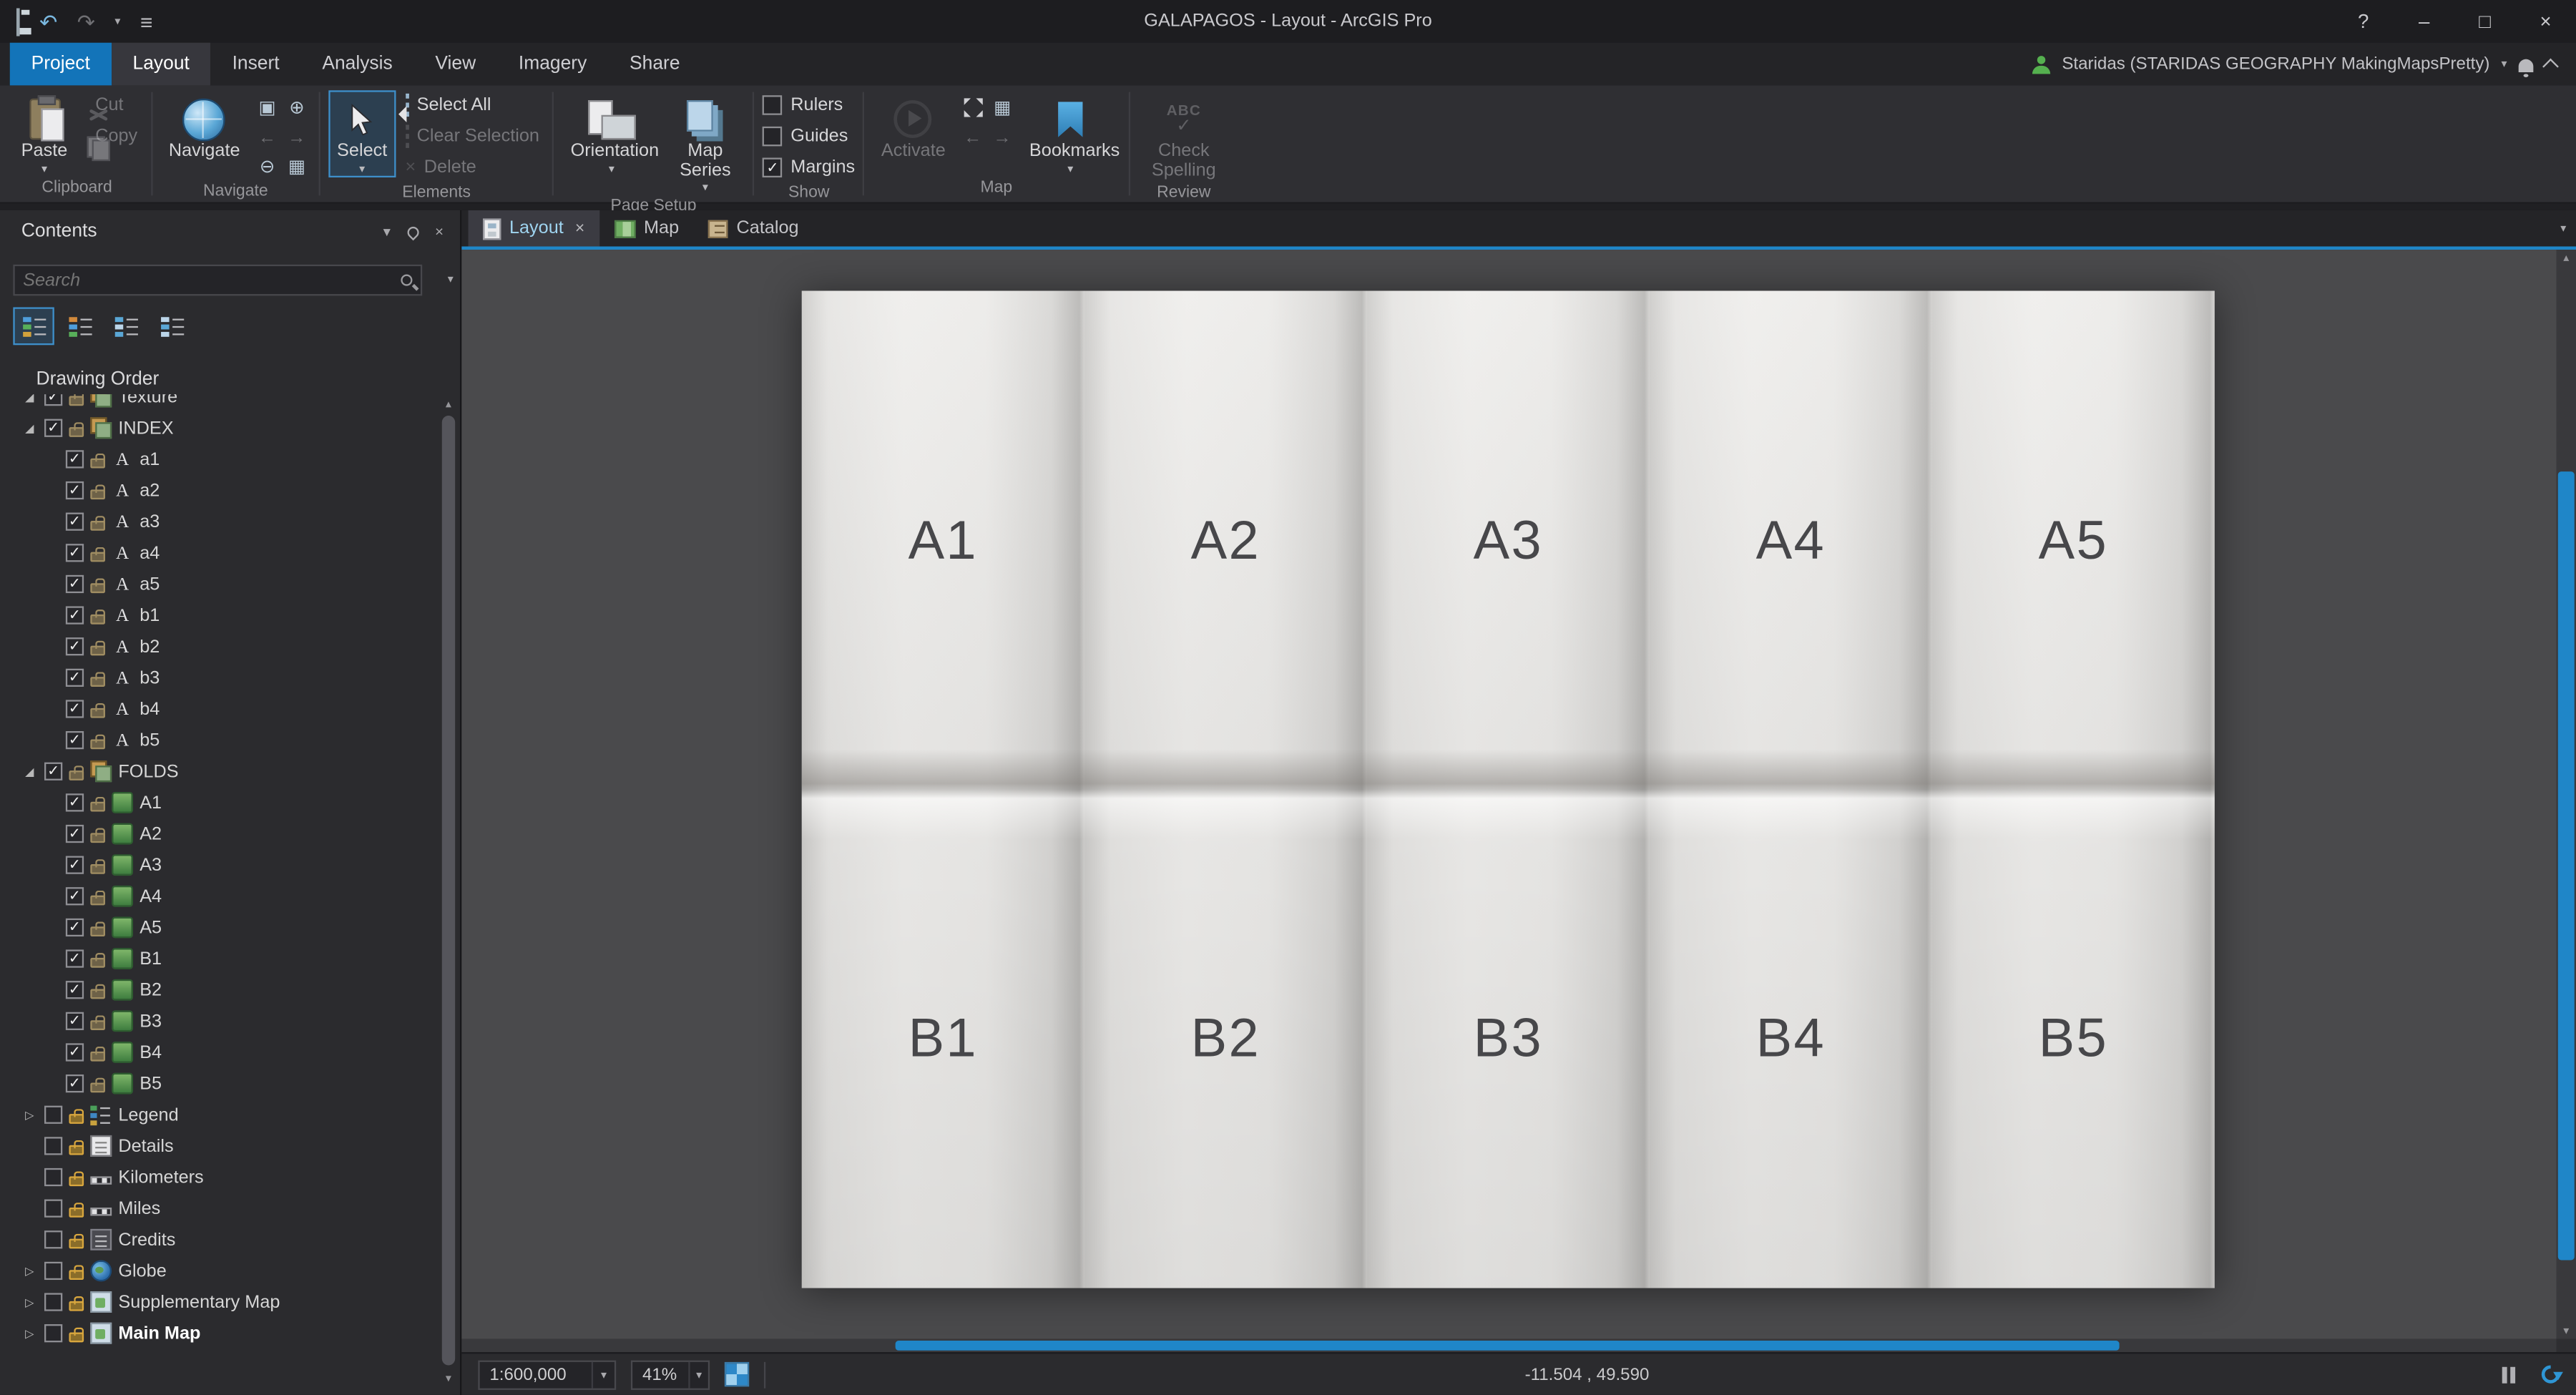 The width and height of the screenshot is (2576, 1395). What do you see at coordinates (773, 167) in the screenshot?
I see `margins-checkbox: ✓` at bounding box center [773, 167].